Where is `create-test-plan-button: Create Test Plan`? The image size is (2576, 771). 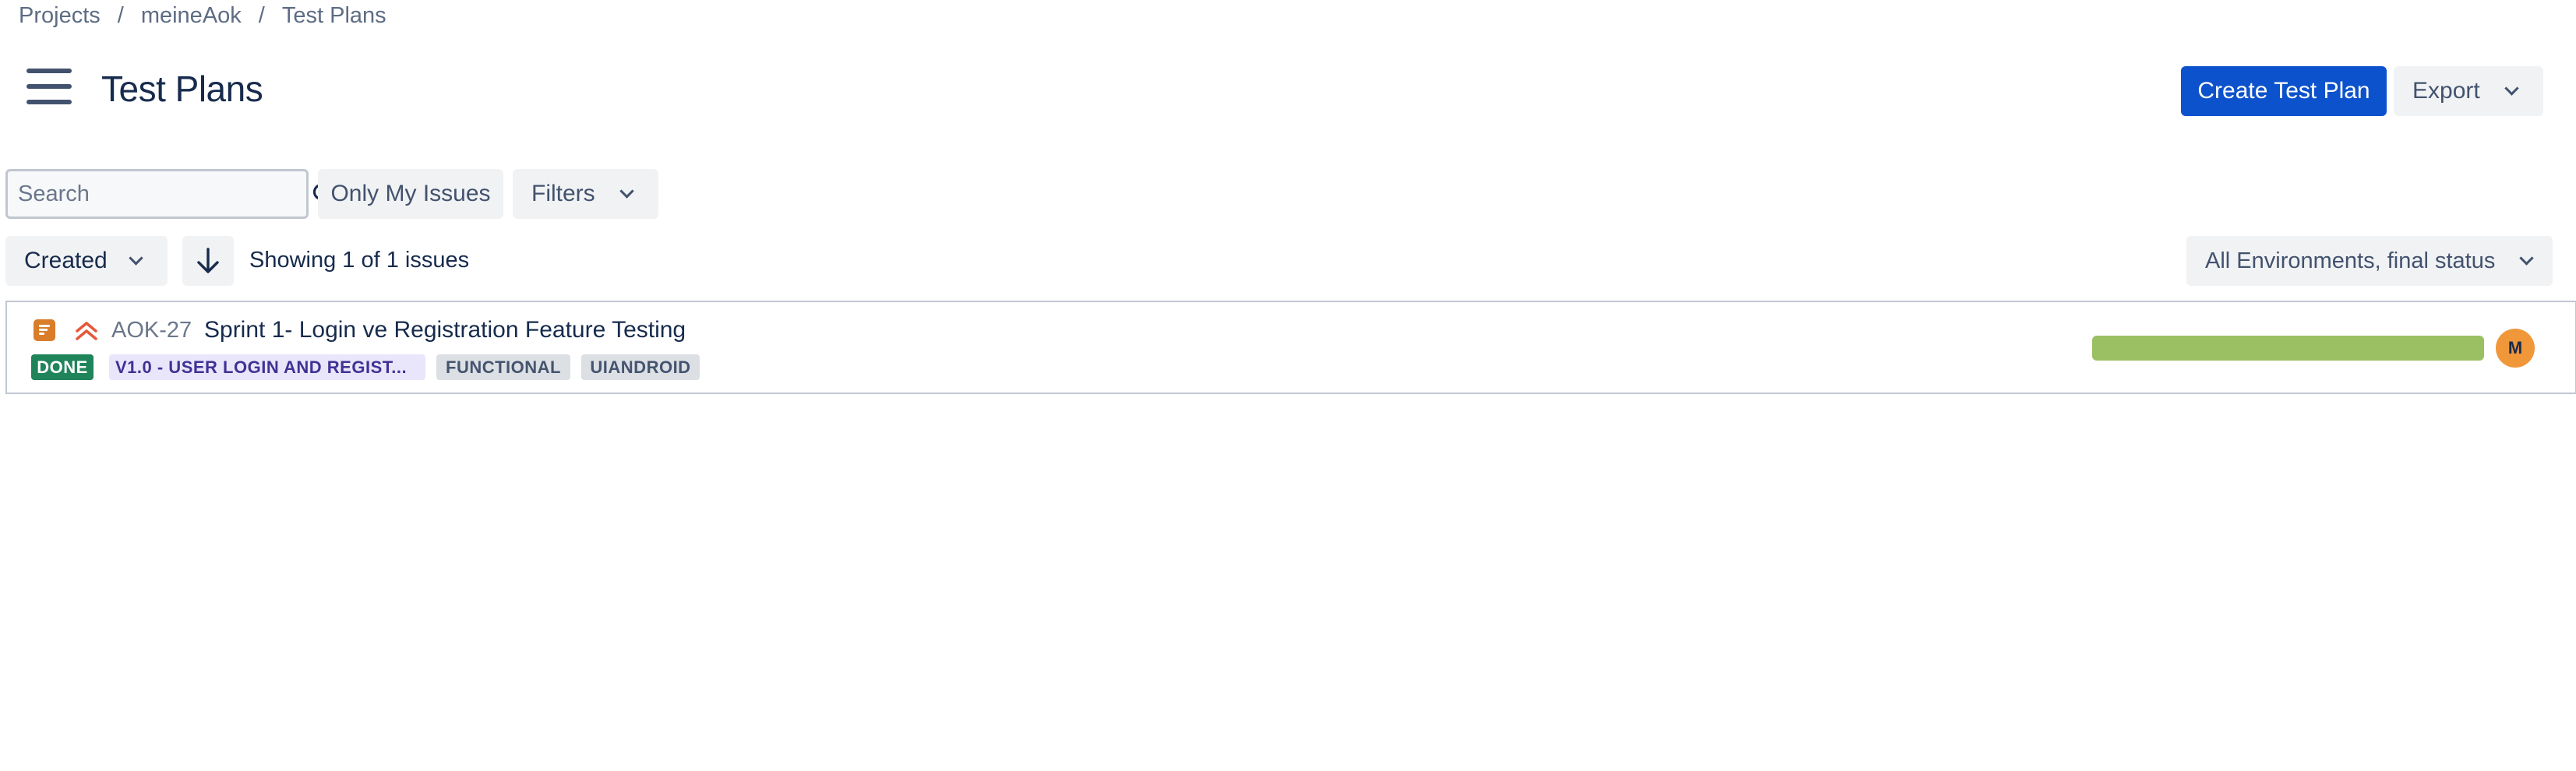
create-test-plan-button: Create Test Plan is located at coordinates (2284, 91).